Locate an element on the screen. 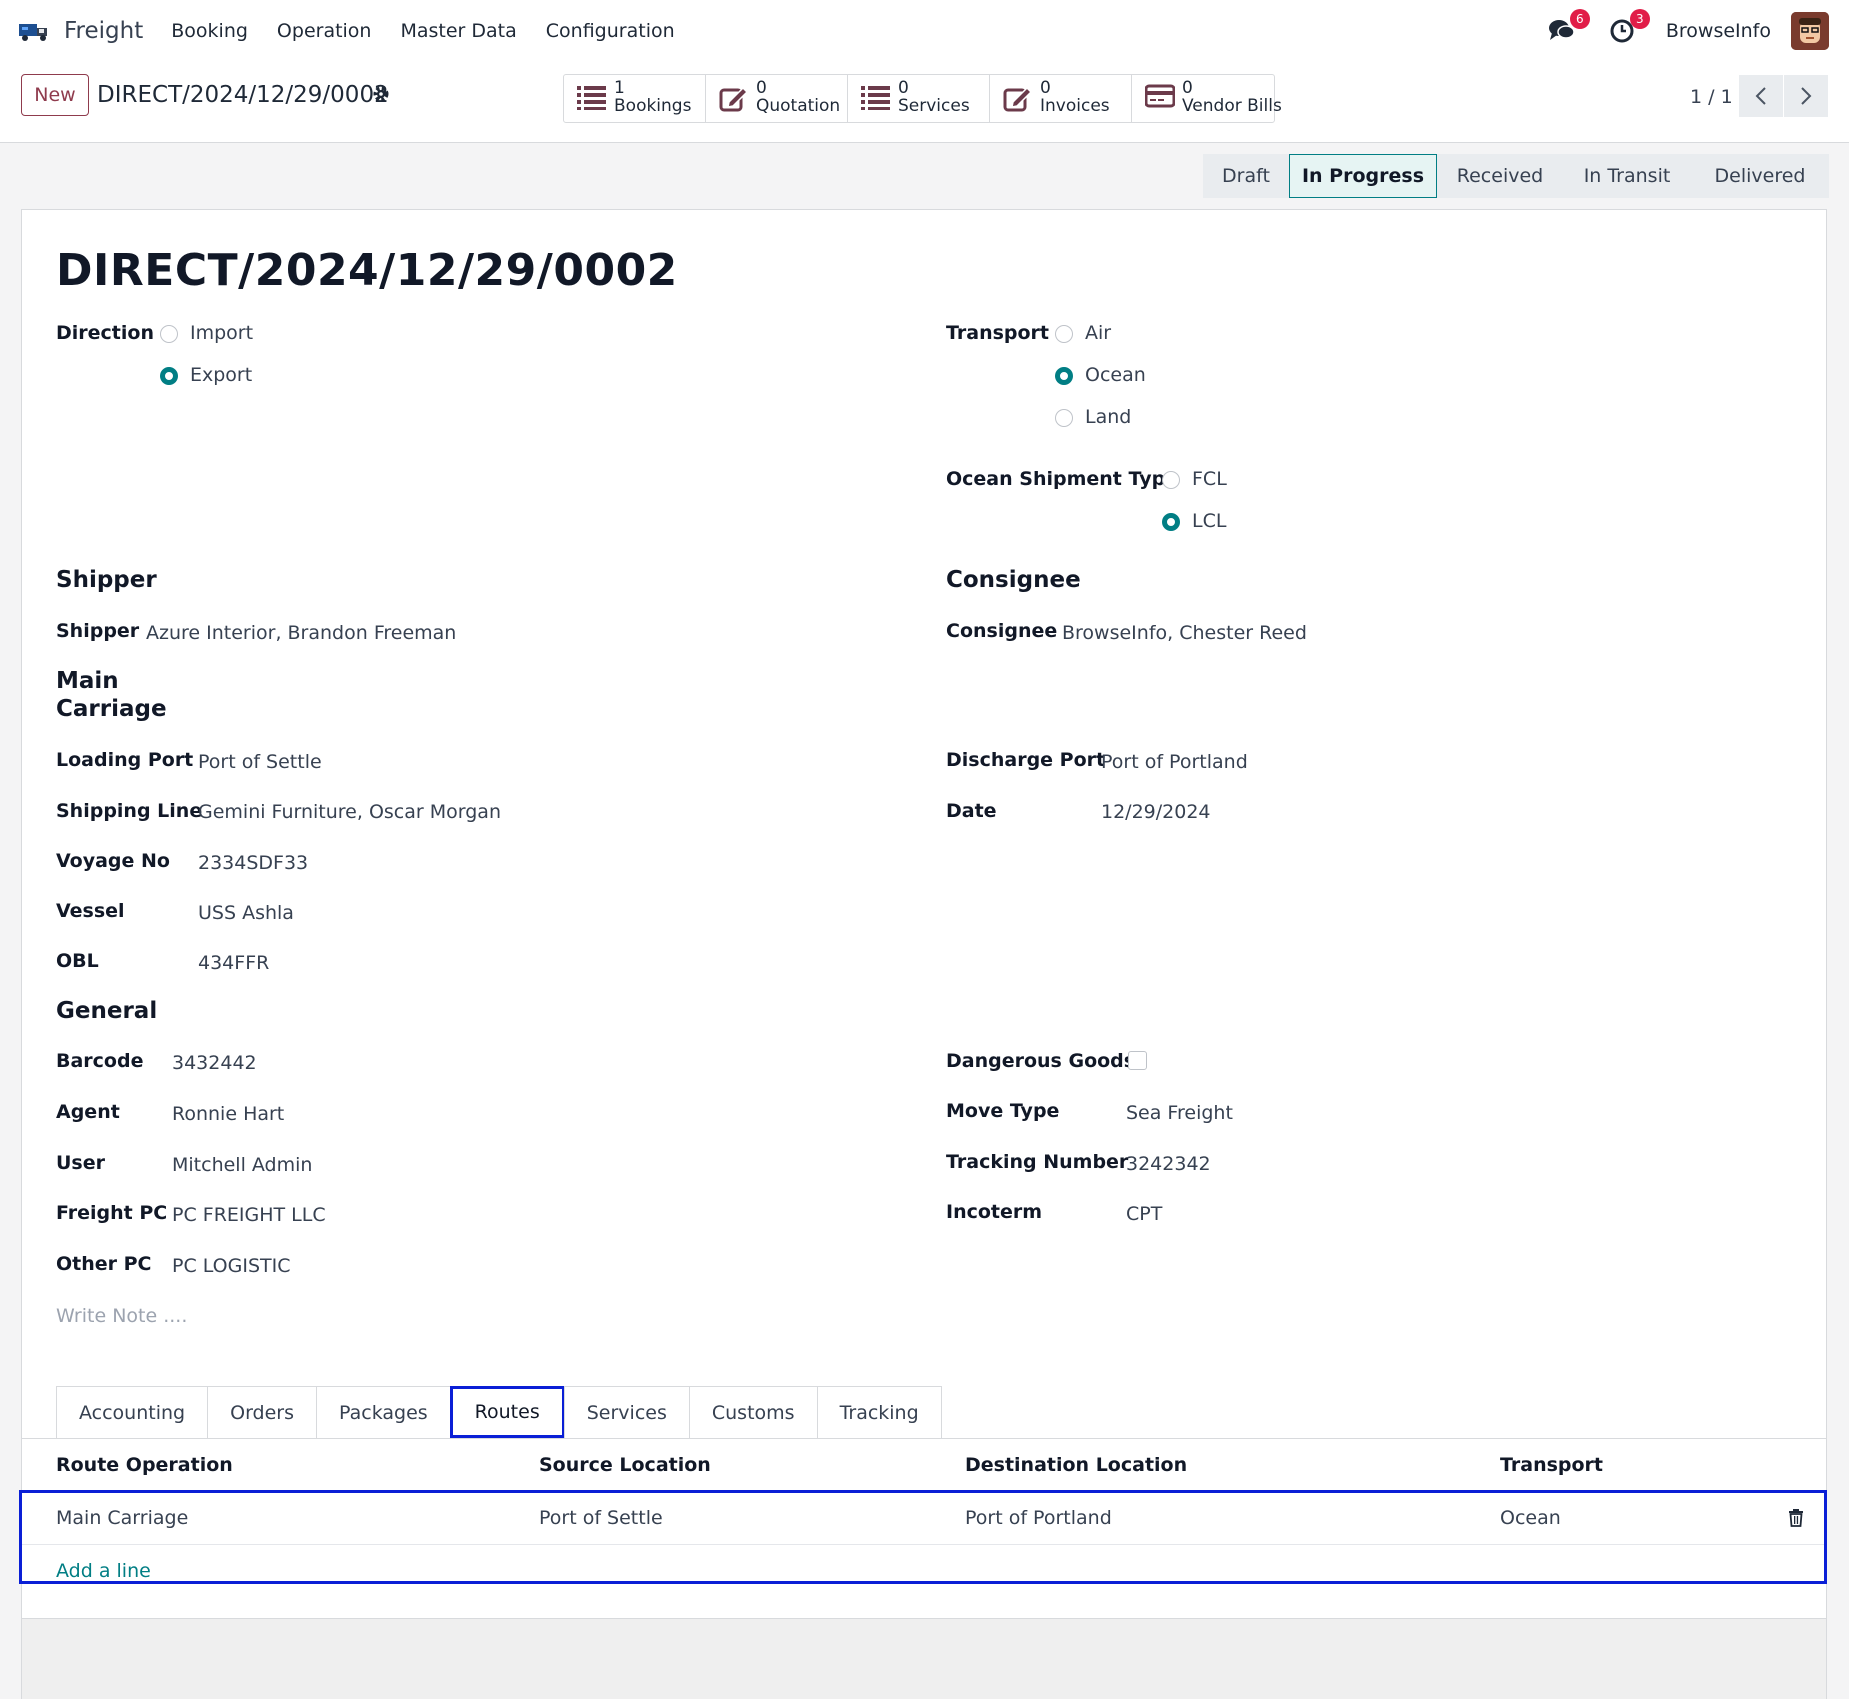 This screenshot has height=1699, width=1849. stage-in-transit: In Transit is located at coordinates (1627, 176).